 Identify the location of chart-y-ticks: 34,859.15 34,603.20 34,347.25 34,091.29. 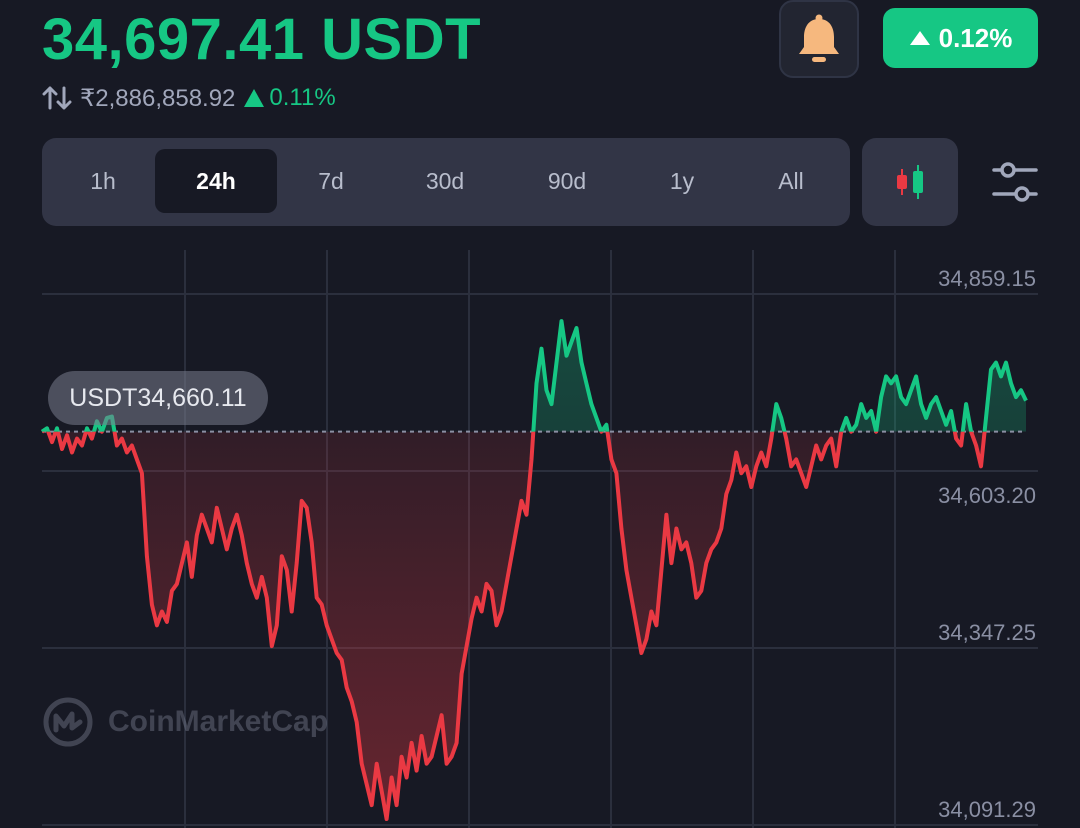
(987, 544).